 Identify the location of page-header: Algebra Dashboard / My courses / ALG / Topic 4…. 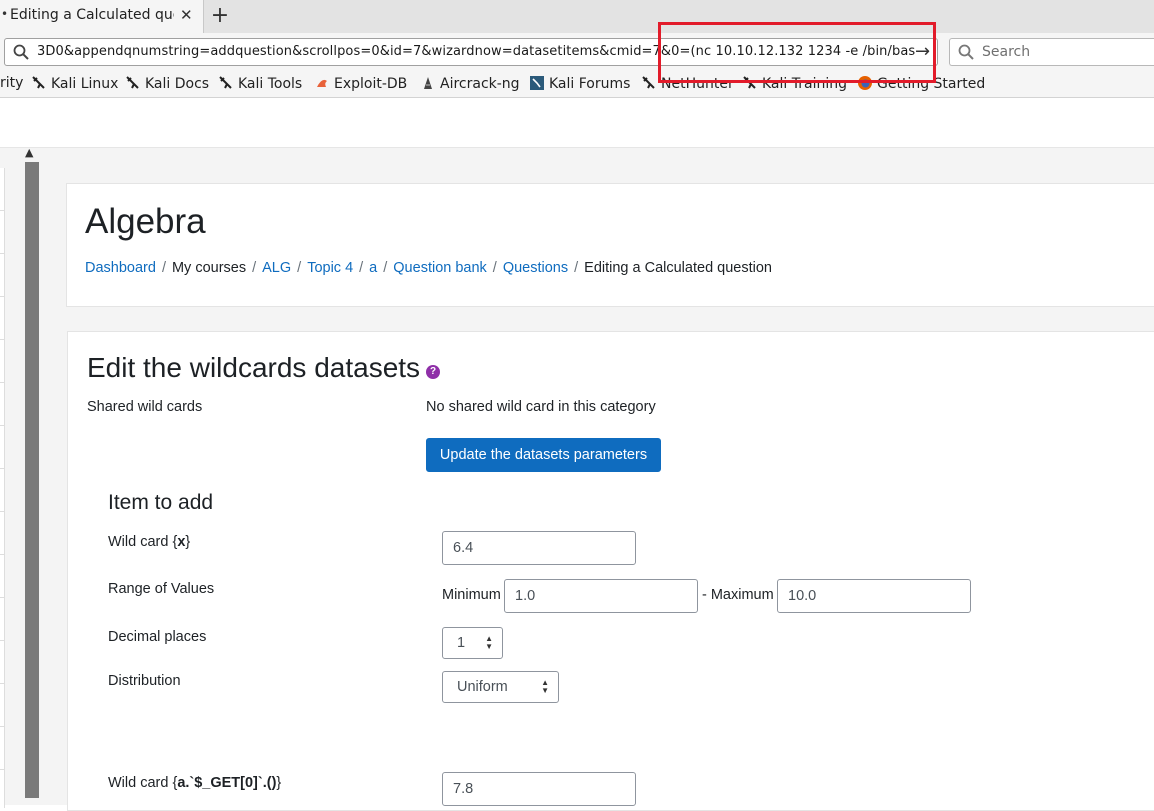
(610, 245).